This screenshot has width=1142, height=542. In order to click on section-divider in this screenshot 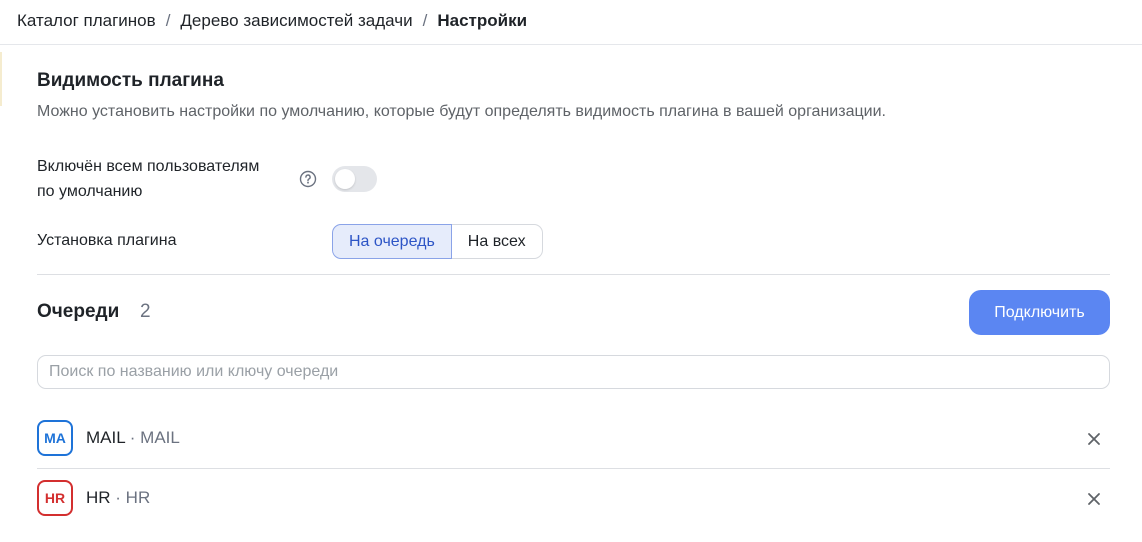, I will do `click(573, 274)`.